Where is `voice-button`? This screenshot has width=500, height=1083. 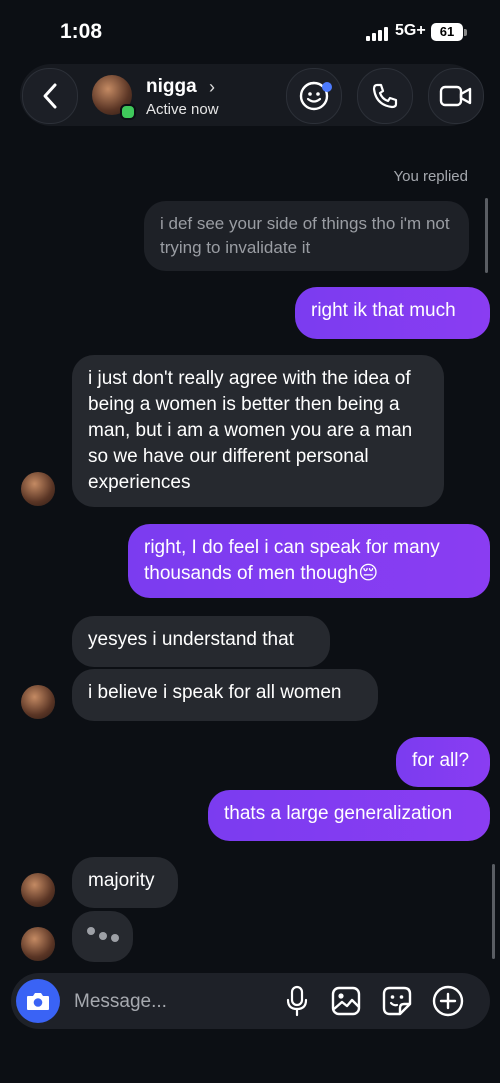
voice-button is located at coordinates (297, 1001).